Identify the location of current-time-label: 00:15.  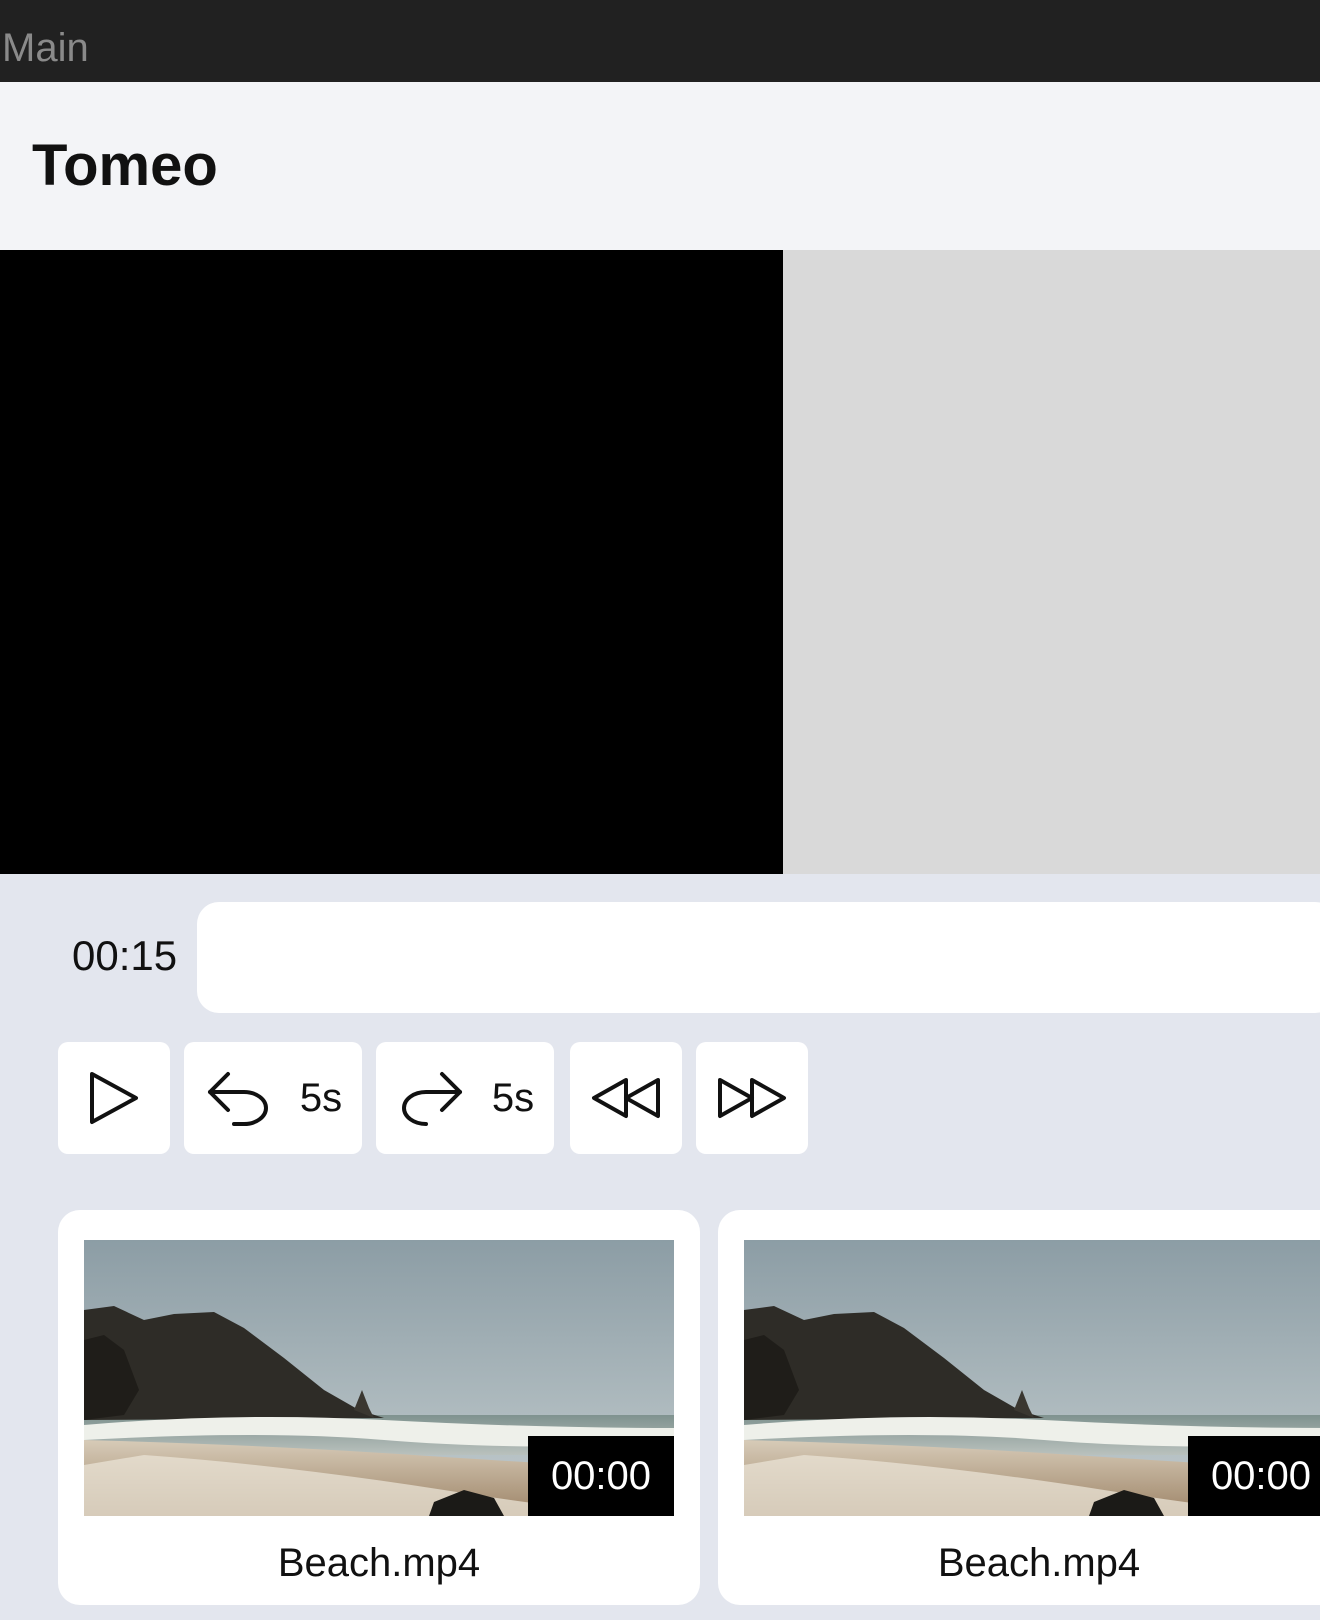
(125, 955).